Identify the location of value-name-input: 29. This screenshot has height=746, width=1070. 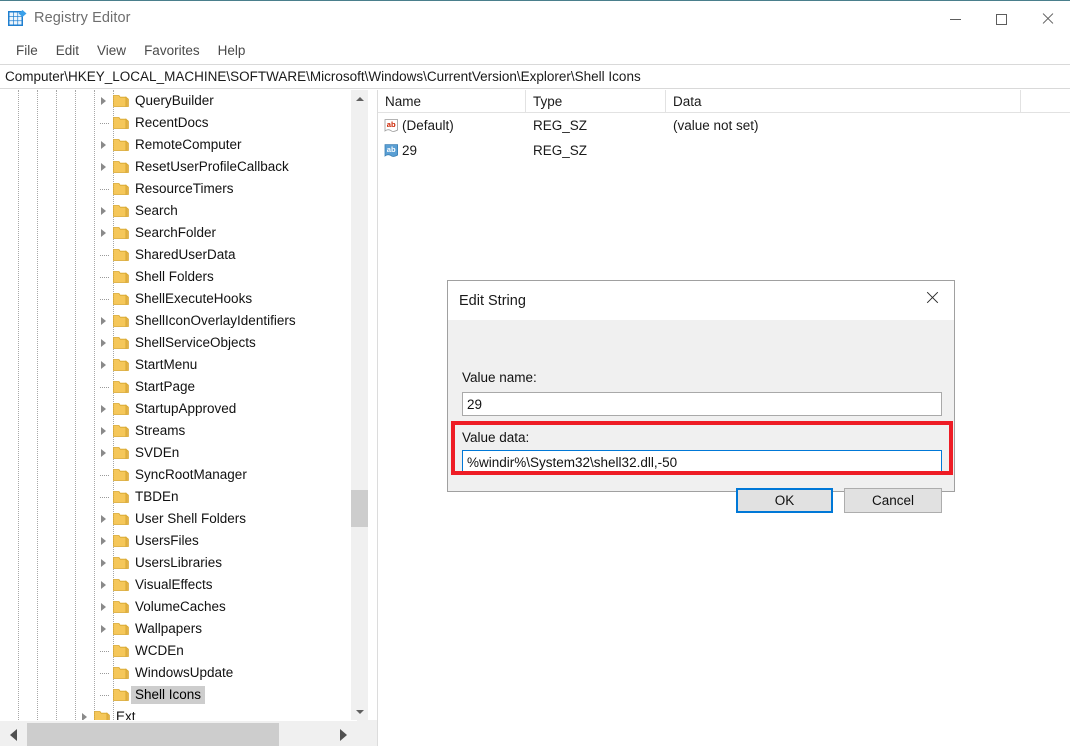
(702, 404).